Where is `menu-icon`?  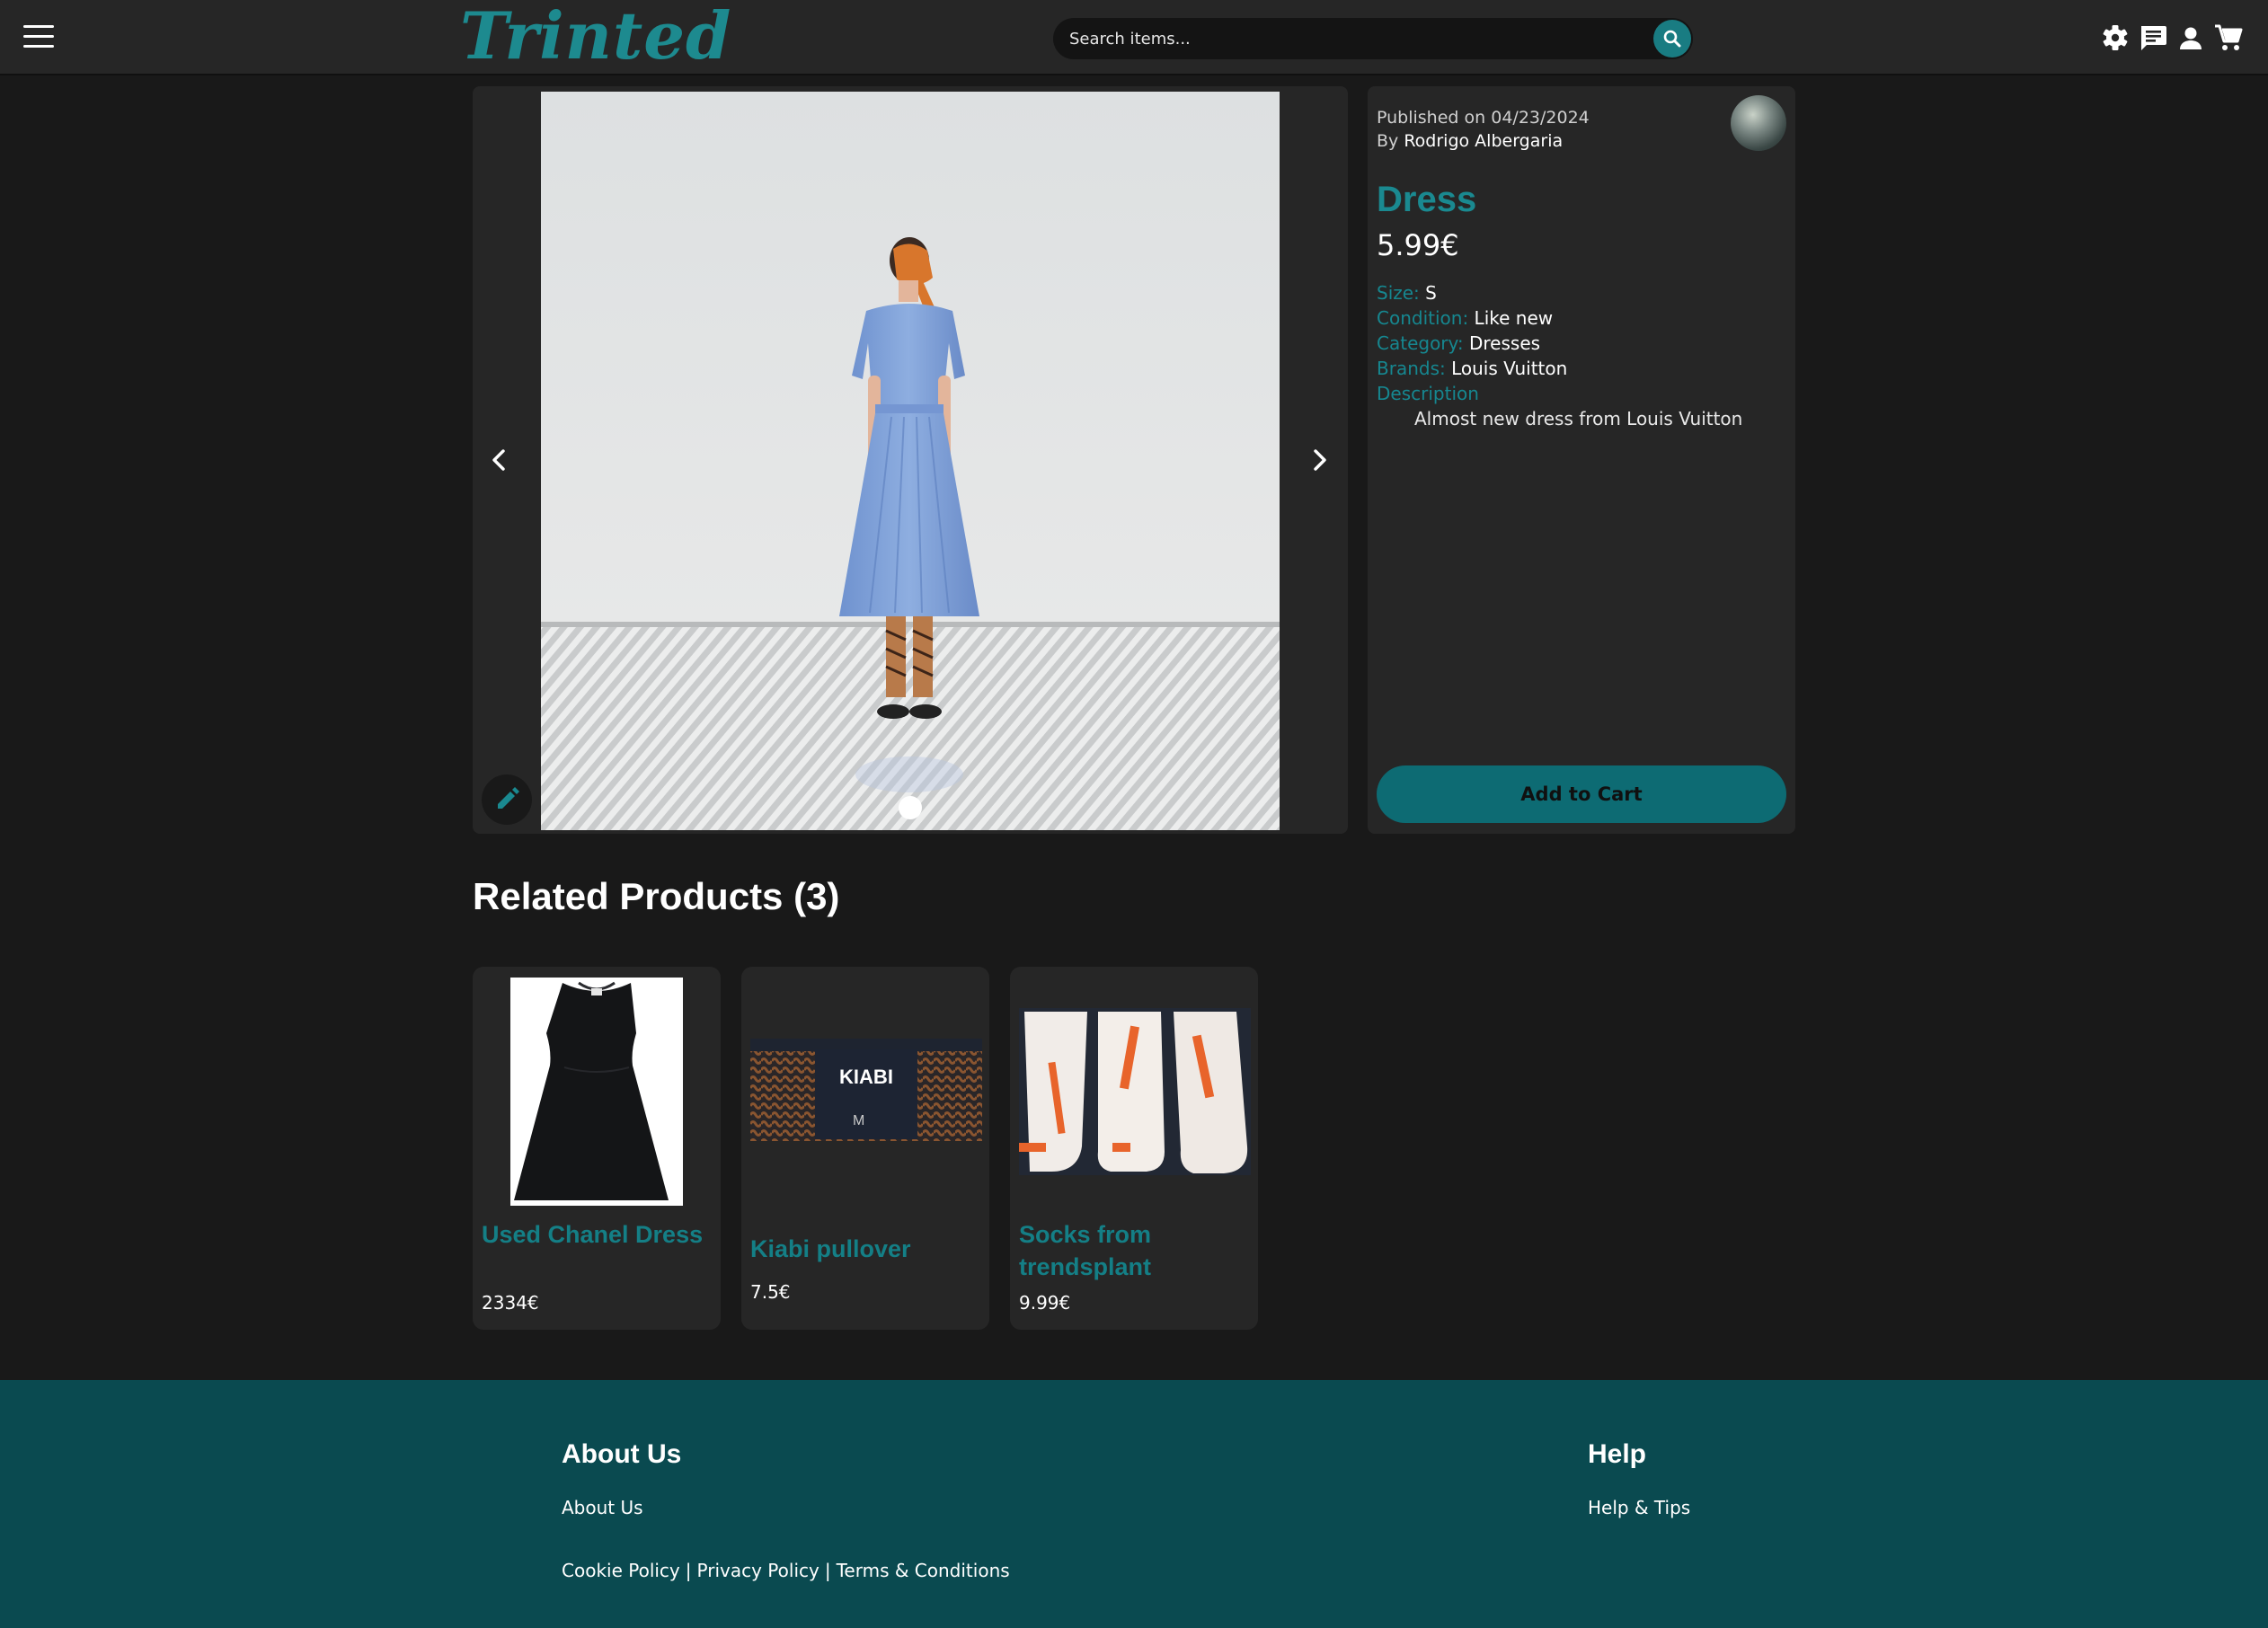 menu-icon is located at coordinates (38, 37).